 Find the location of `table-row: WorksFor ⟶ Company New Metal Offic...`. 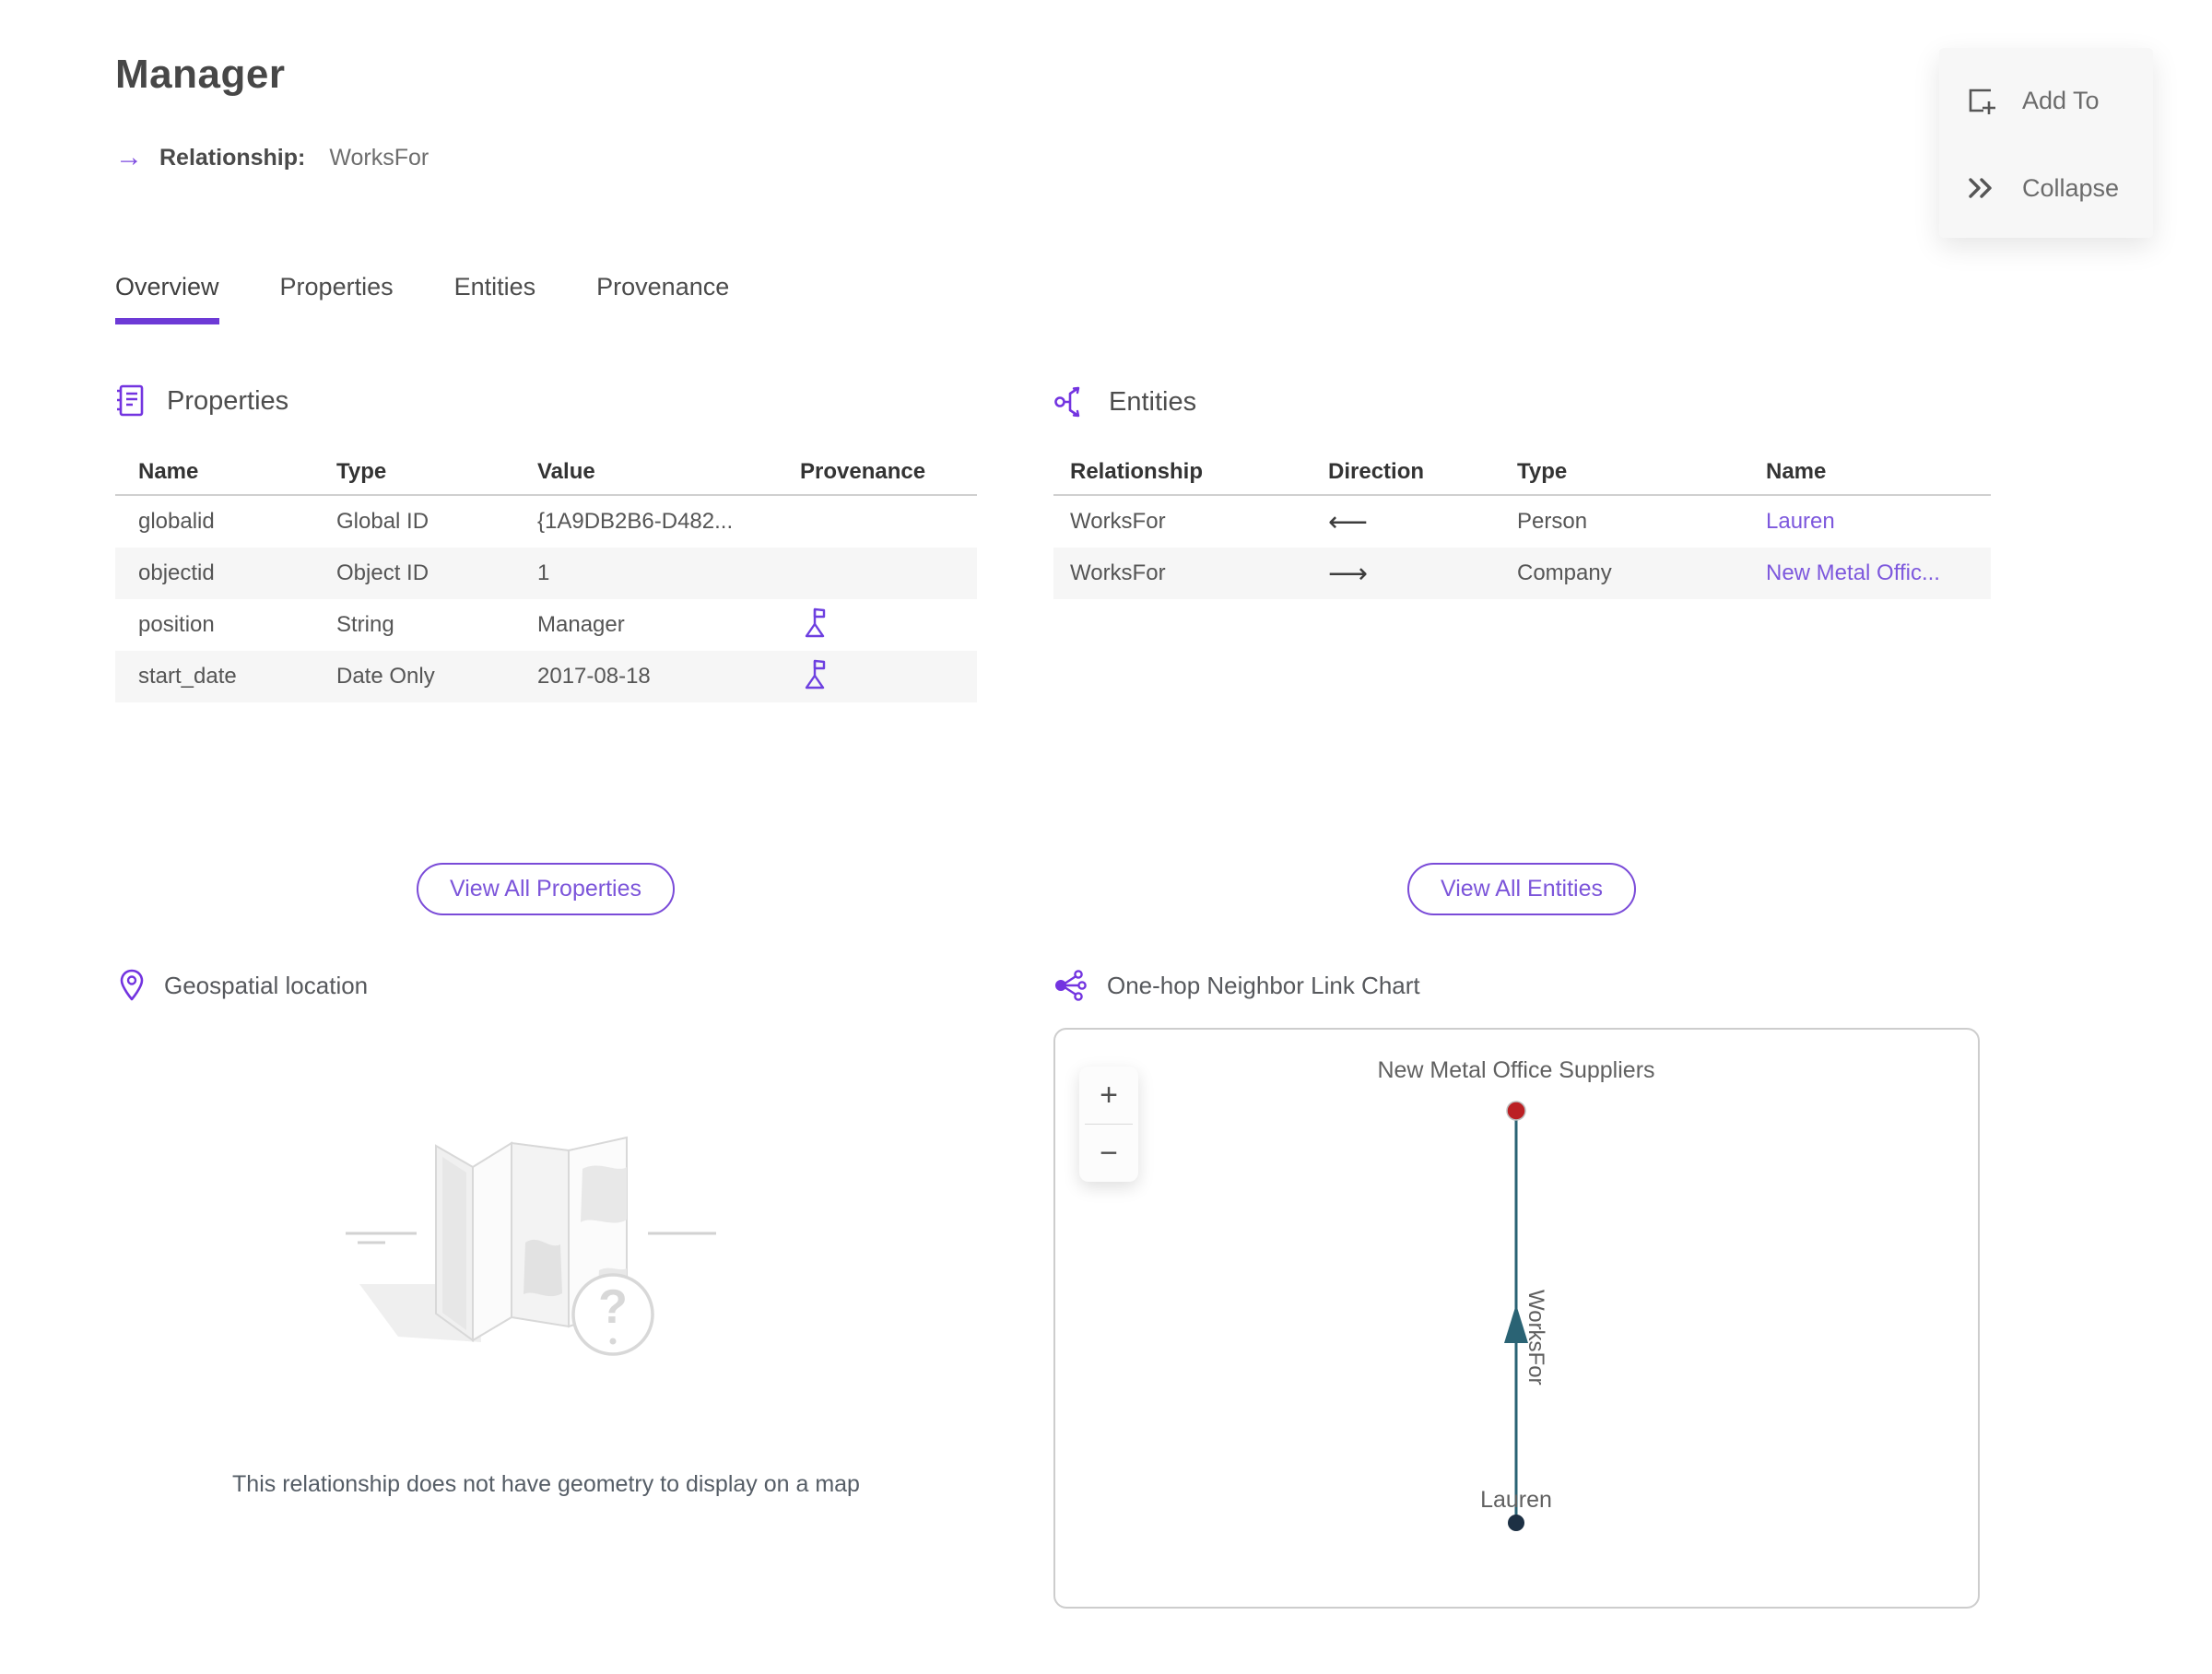

table-row: WorksFor ⟶ Company New Metal Offic... is located at coordinates (1522, 573).